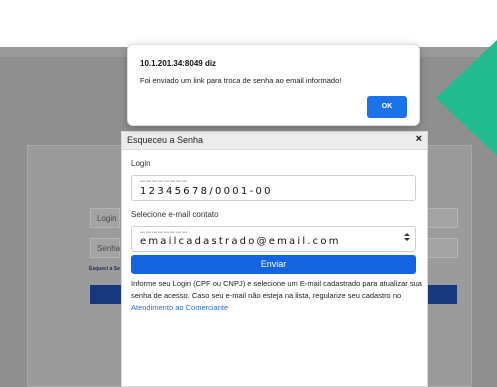 The height and width of the screenshot is (387, 497). Describe the element at coordinates (164, 181) in the screenshot. I see `login-ghost-text: ▬▬▬▬▬▬▬▬` at that location.